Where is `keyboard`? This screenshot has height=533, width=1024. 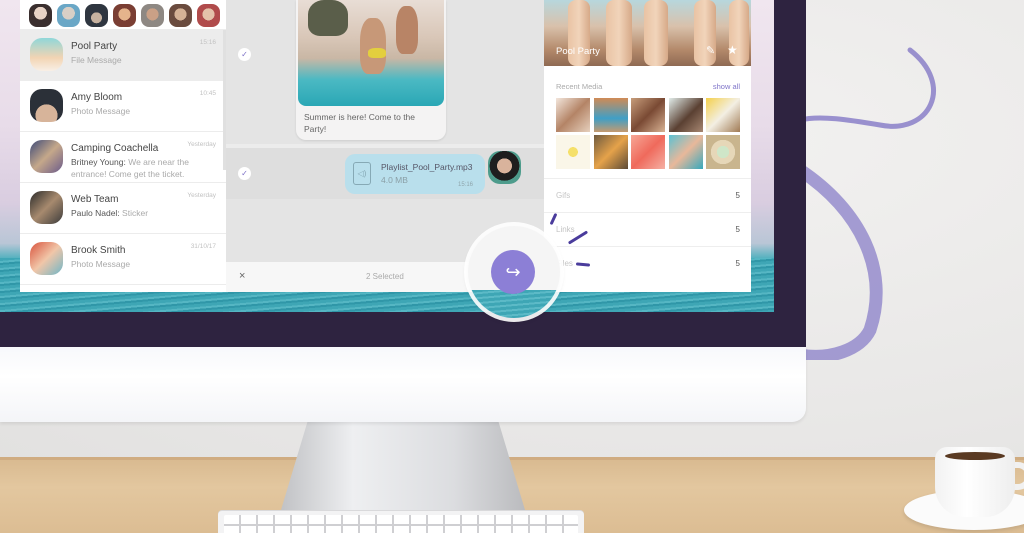 keyboard is located at coordinates (401, 522).